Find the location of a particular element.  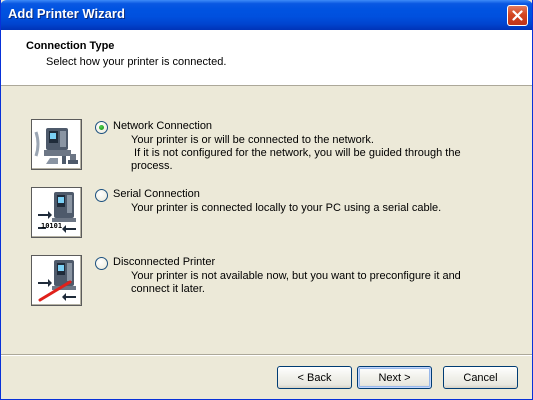

network-printer-icon is located at coordinates (56, 144).